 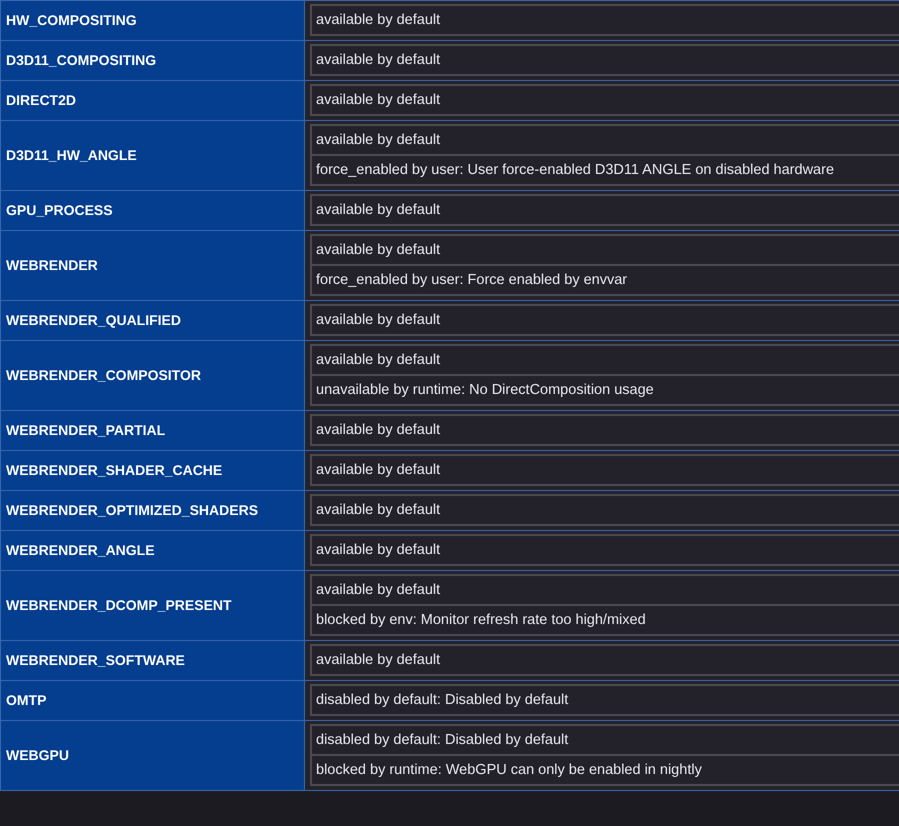 I want to click on feature-name: WEBRENDER_DCOMP_PRESENT, so click(x=152, y=605).